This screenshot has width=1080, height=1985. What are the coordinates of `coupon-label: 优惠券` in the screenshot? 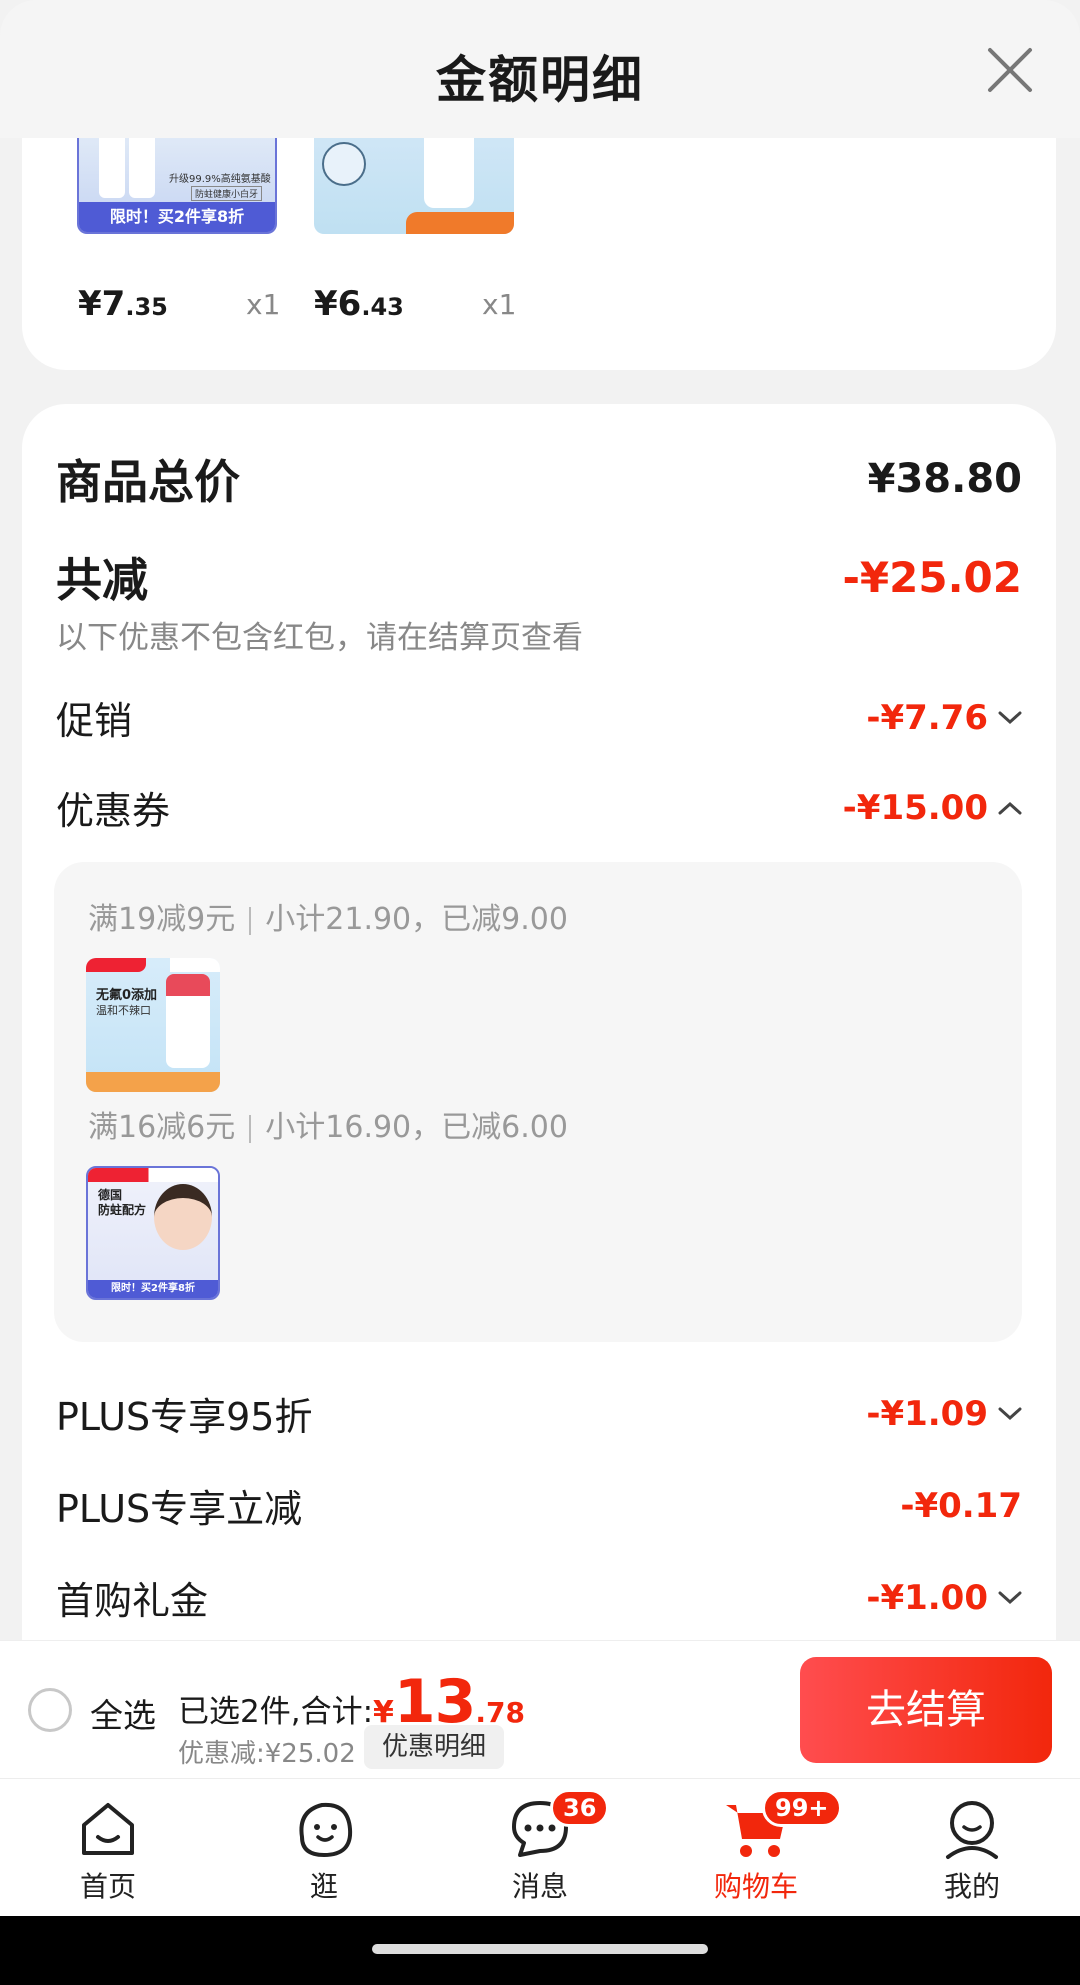 It's located at (113, 811).